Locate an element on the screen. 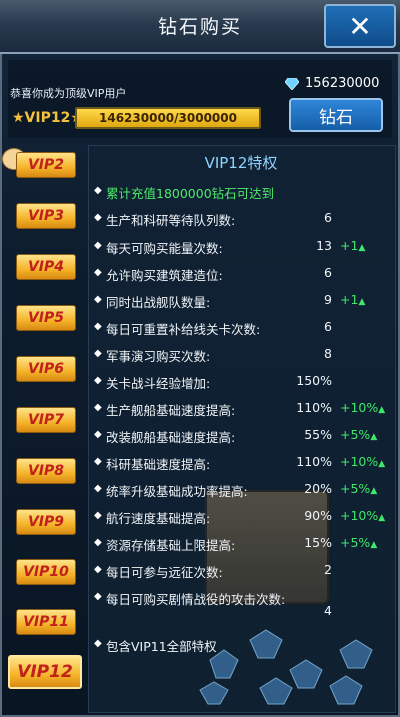 The image size is (400, 717). vip-progress-bar: 146230000/3000000 is located at coordinates (168, 118).